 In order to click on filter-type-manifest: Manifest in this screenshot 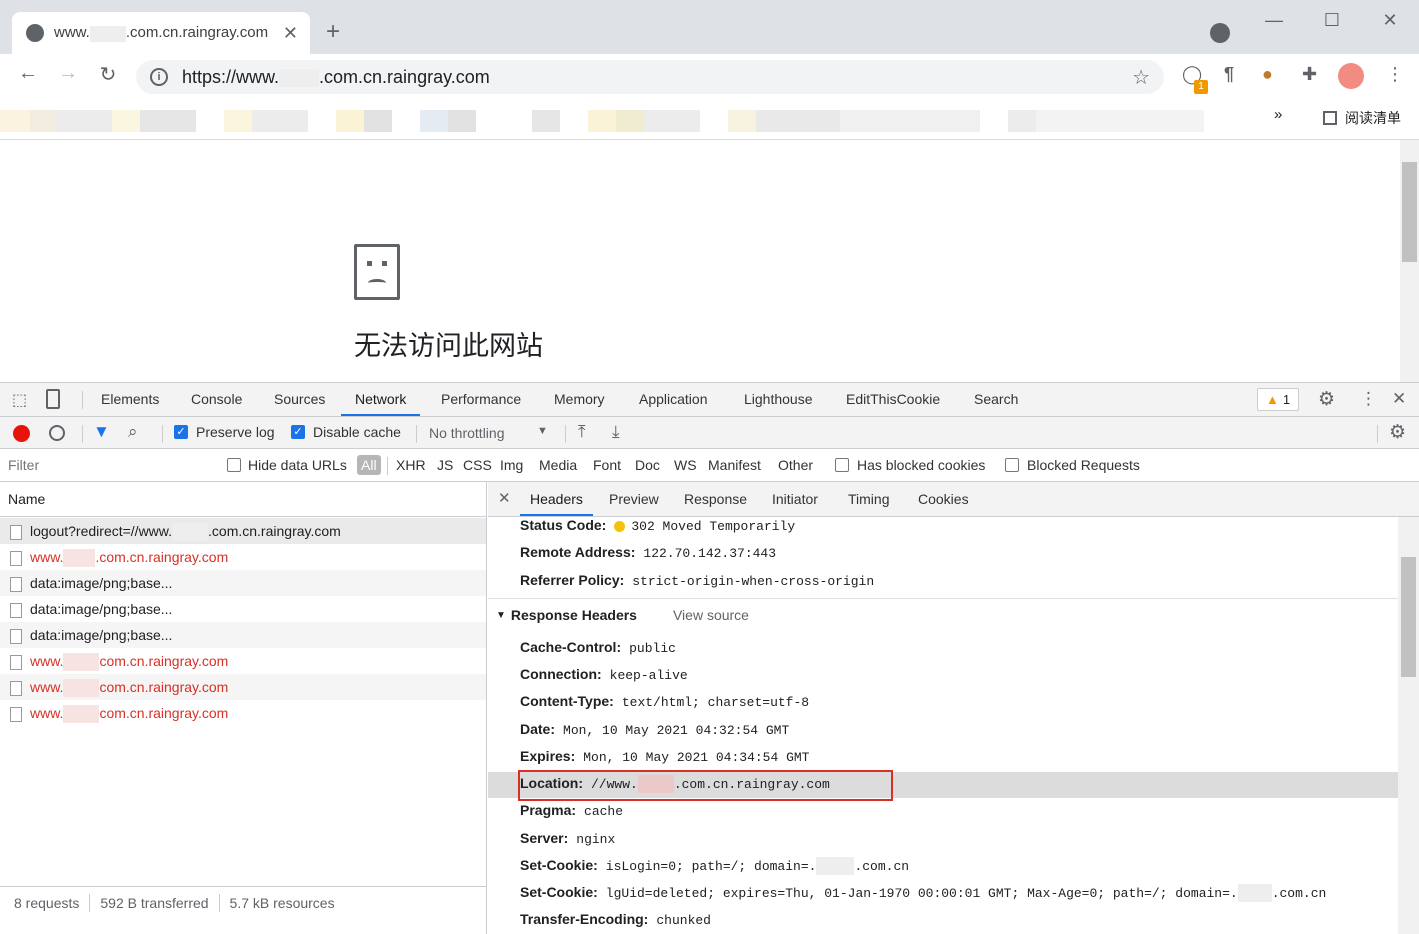, I will do `click(734, 465)`.